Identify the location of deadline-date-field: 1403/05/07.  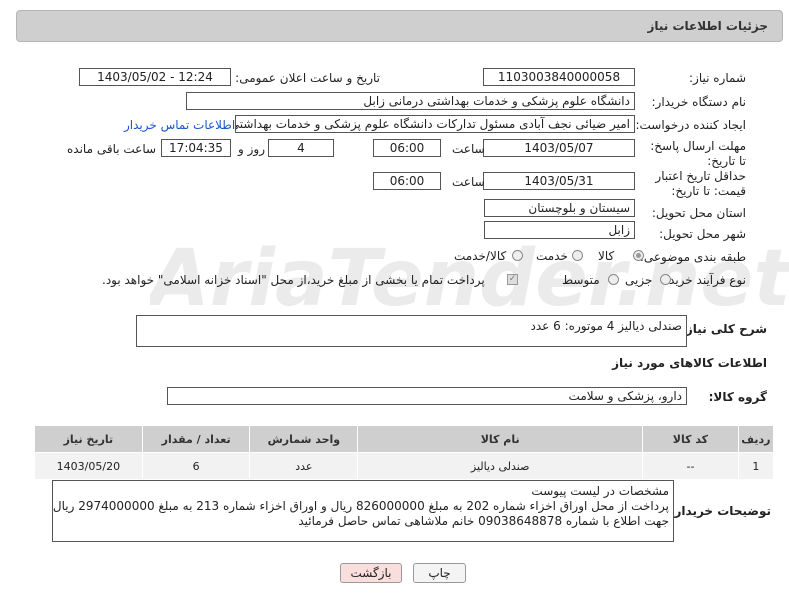
(559, 148).